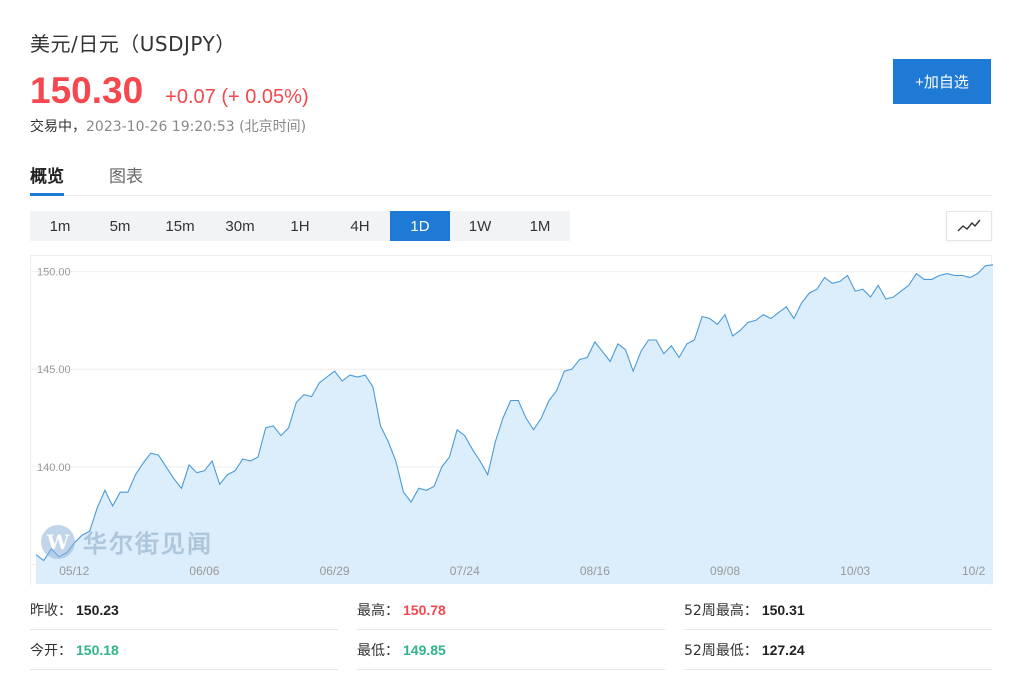  What do you see at coordinates (54, 468) in the screenshot?
I see `y-tick-label: 140.00` at bounding box center [54, 468].